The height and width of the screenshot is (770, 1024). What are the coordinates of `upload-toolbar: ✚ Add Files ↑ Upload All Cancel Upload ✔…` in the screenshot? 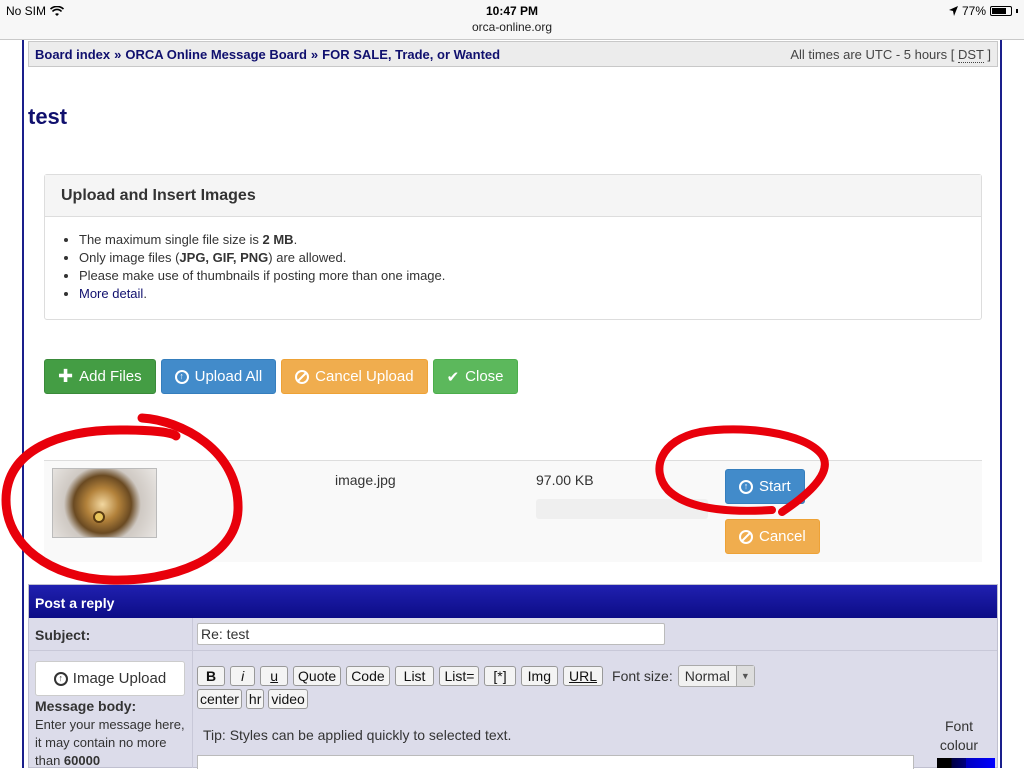 It's located at (281, 376).